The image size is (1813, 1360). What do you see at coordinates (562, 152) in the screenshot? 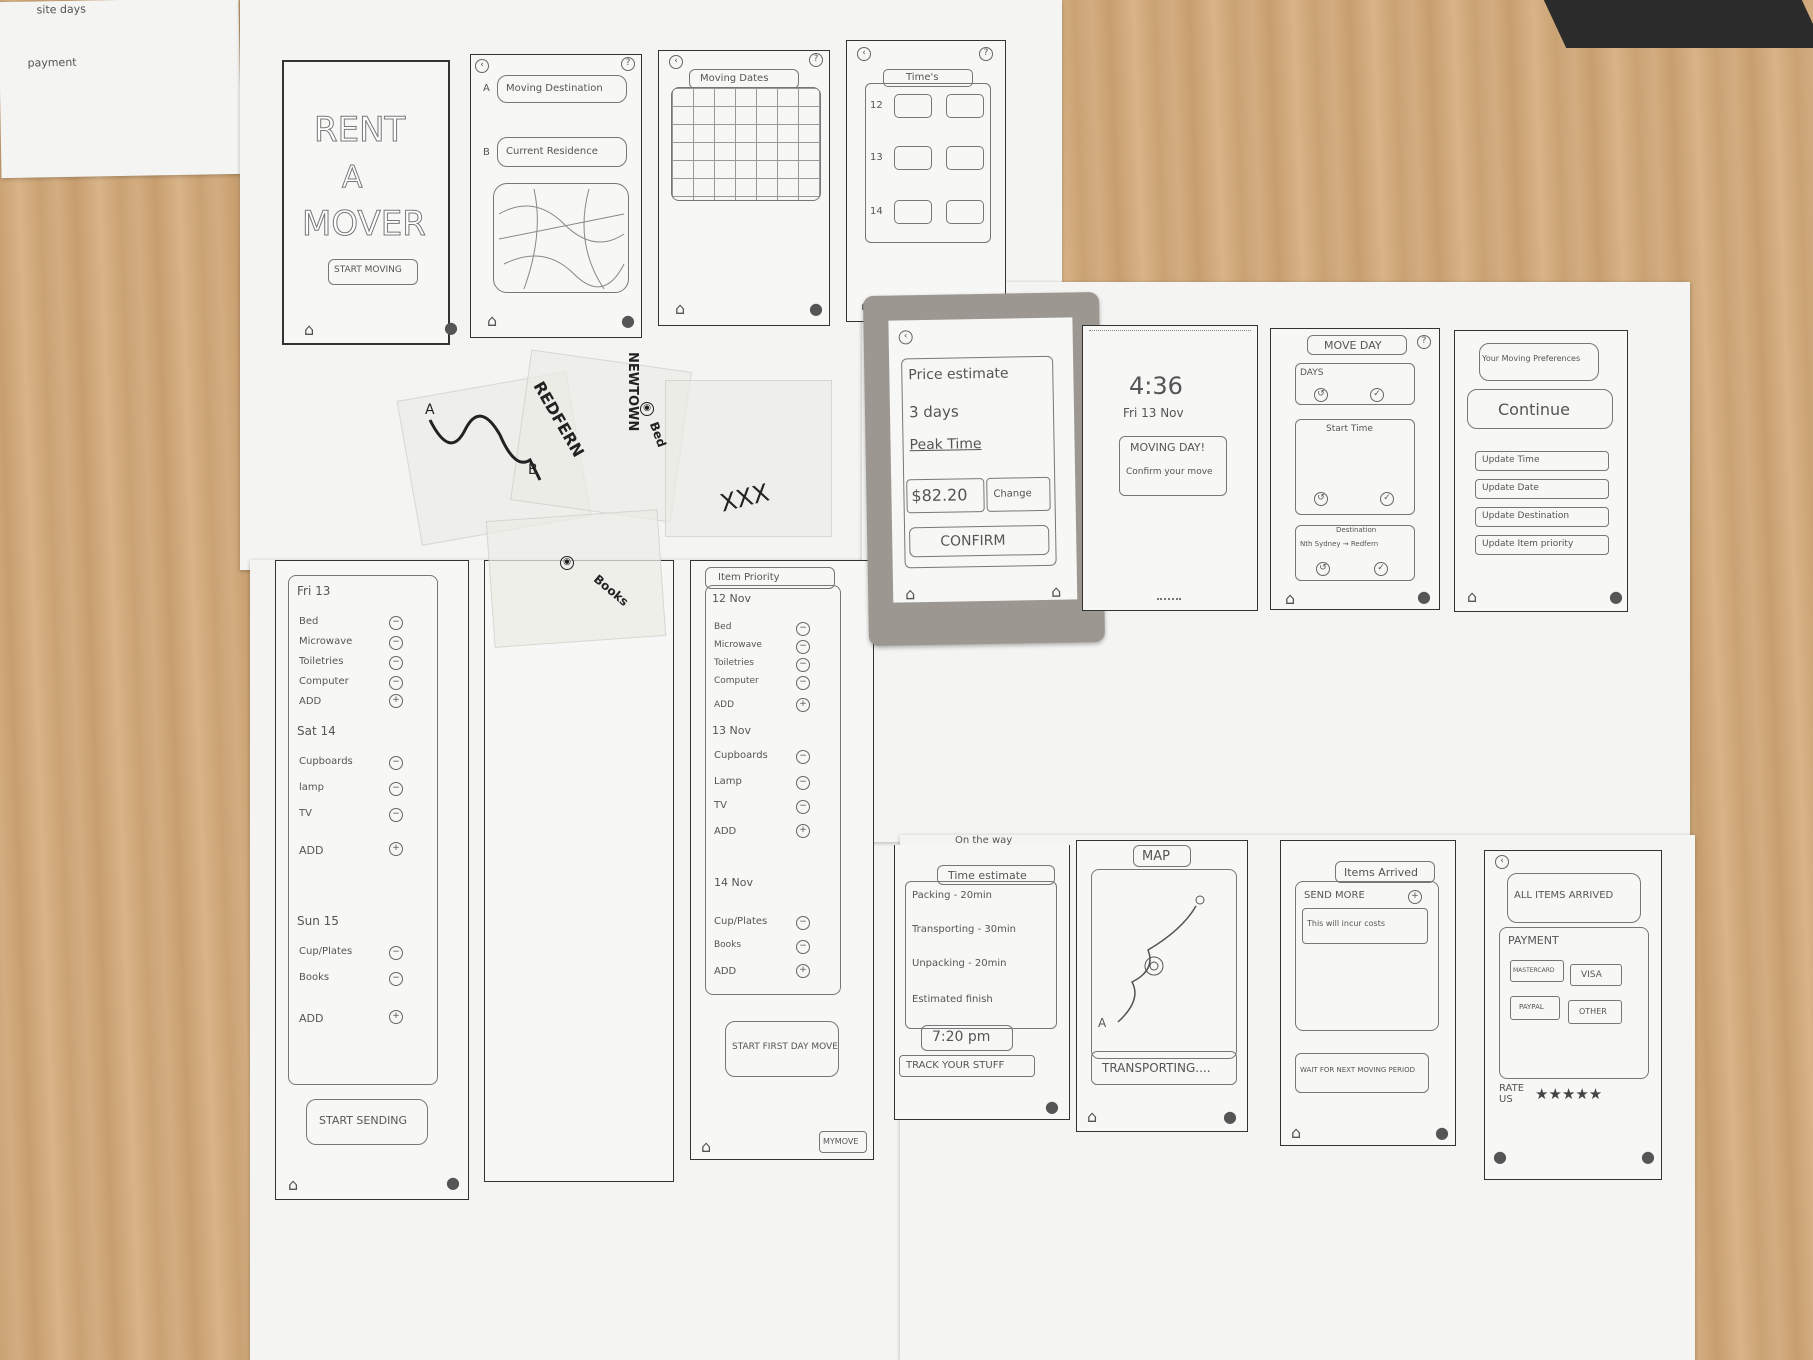
I see `current-residence-field: Current Residence` at bounding box center [562, 152].